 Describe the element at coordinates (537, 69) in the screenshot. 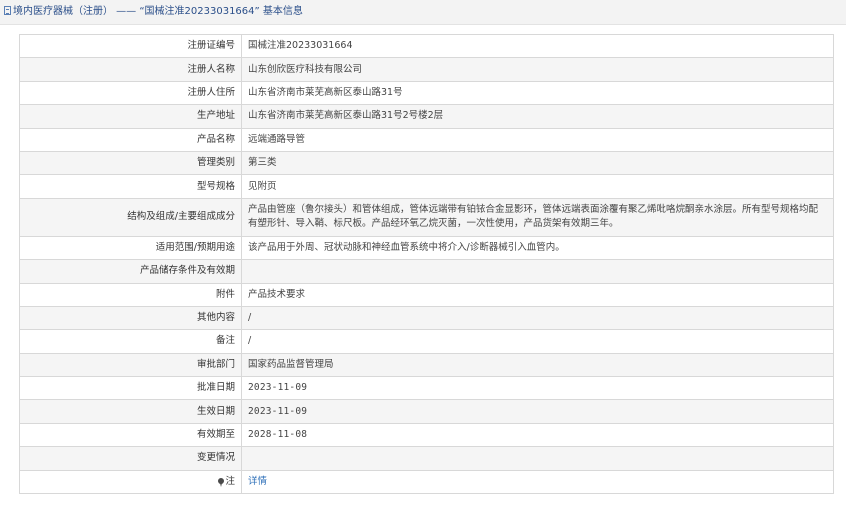

I see `row-value-registrant: 山东创欣医疗科技有限公司` at that location.